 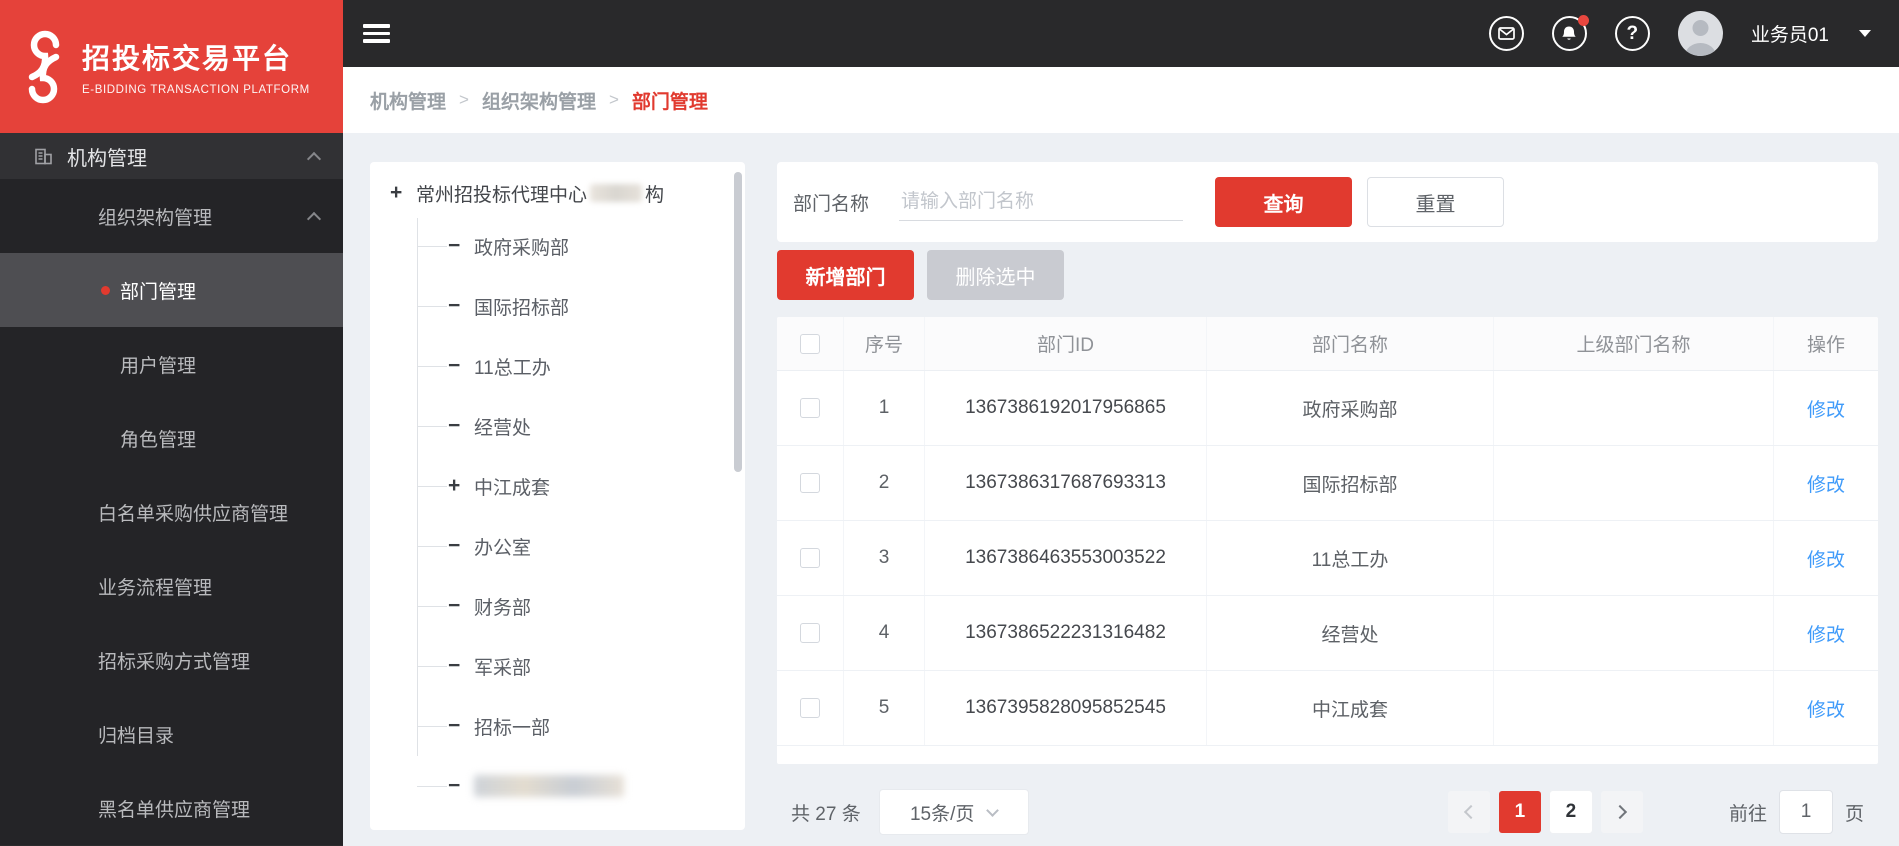 What do you see at coordinates (995, 275) in the screenshot?
I see `delete-selected-button: 删除选中` at bounding box center [995, 275].